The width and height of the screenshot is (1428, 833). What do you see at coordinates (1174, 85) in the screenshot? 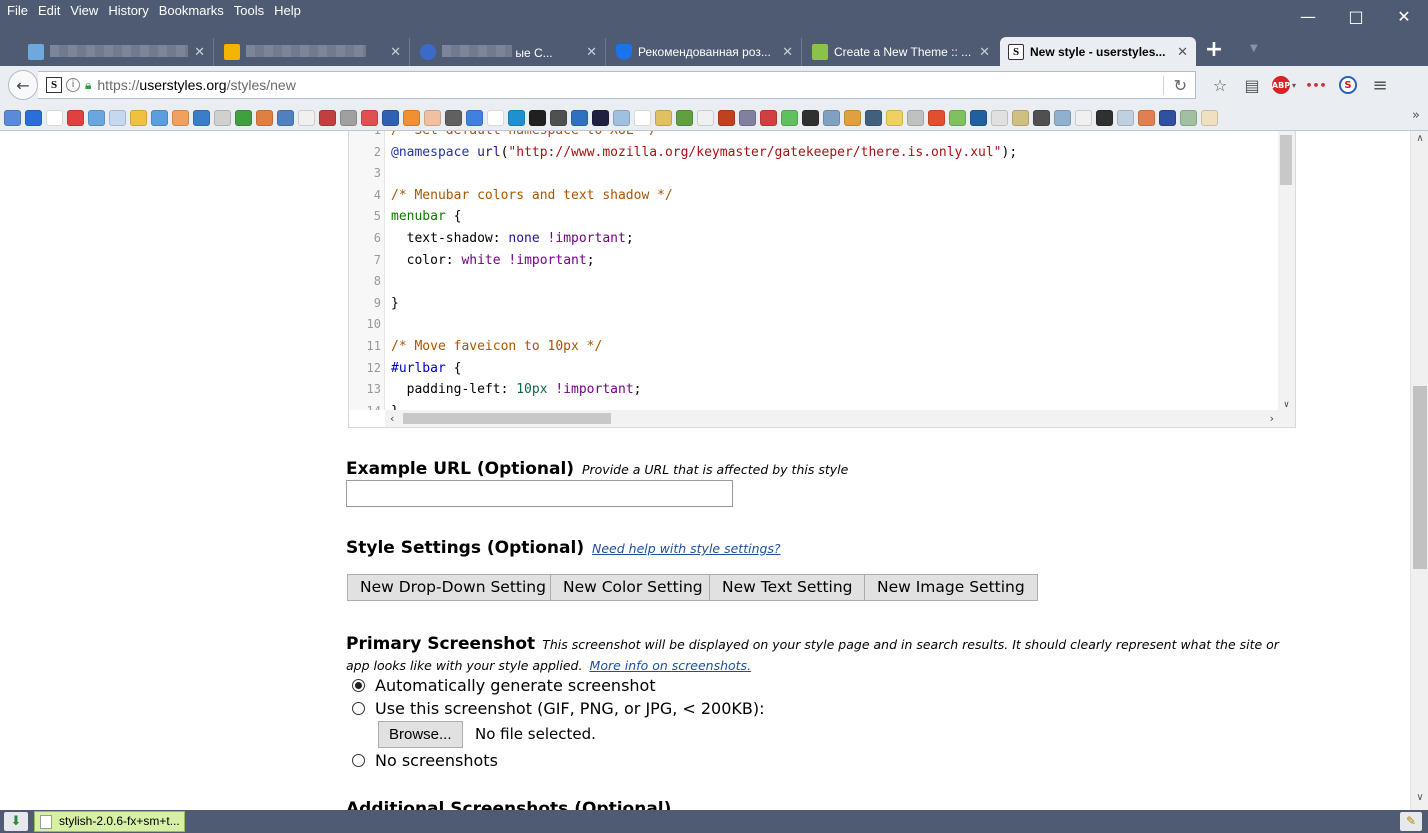
I see `reload-icon: ↻` at bounding box center [1174, 85].